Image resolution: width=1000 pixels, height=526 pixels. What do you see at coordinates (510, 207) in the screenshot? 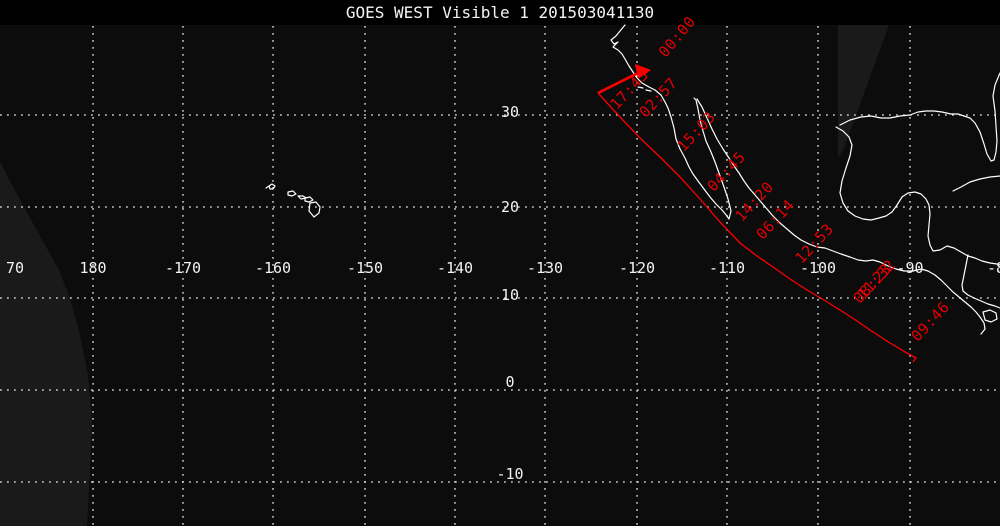
I see `latitude-label: 20` at bounding box center [510, 207].